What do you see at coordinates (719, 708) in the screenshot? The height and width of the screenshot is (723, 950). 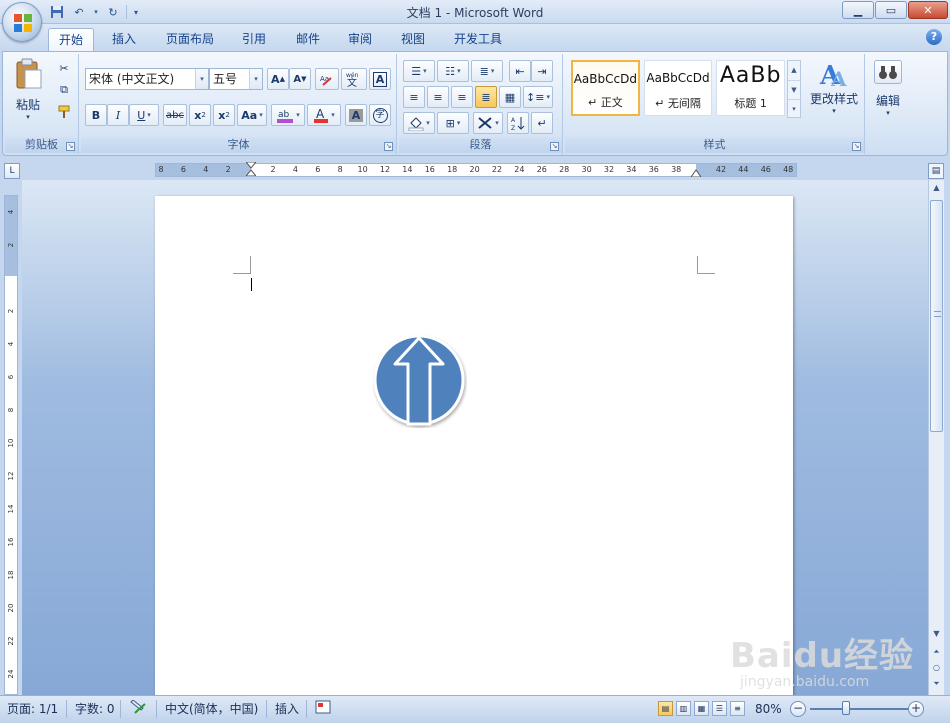 I see `outline-view-button: ☰` at bounding box center [719, 708].